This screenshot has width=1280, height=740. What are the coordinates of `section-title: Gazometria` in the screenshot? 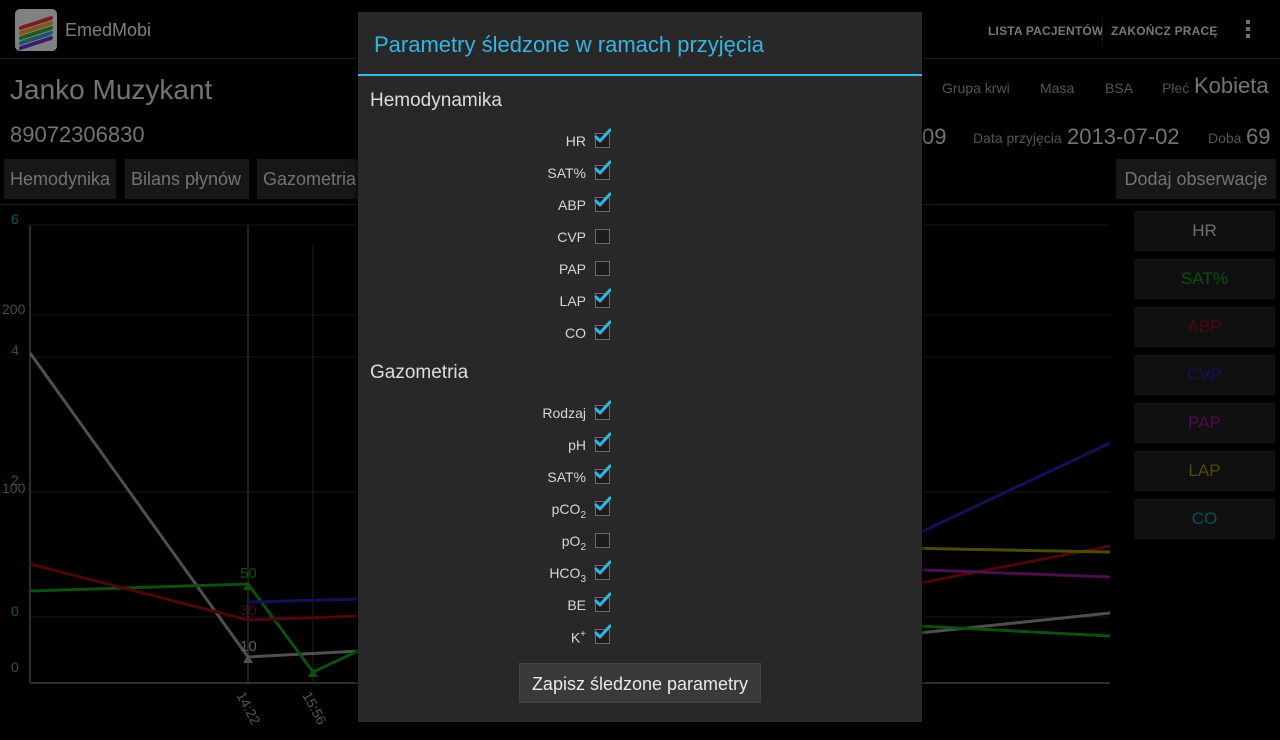 It's located at (419, 372).